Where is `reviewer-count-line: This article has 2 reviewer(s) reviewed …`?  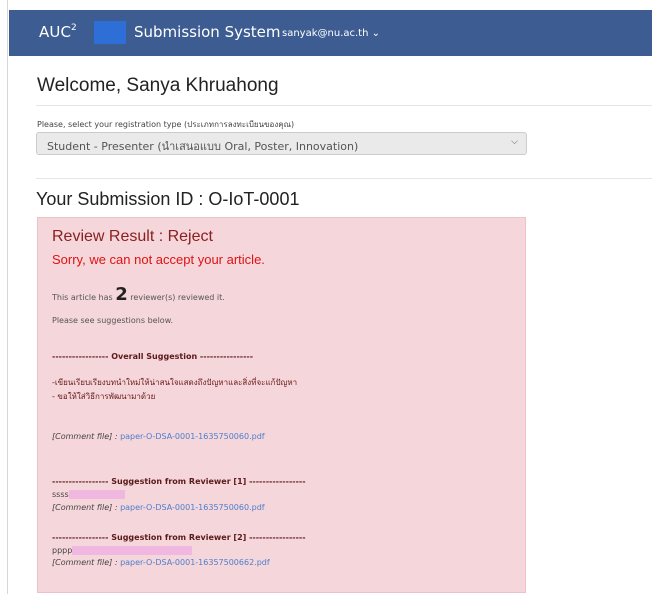 reviewer-count-line: This article has 2 reviewer(s) reviewed … is located at coordinates (138, 294).